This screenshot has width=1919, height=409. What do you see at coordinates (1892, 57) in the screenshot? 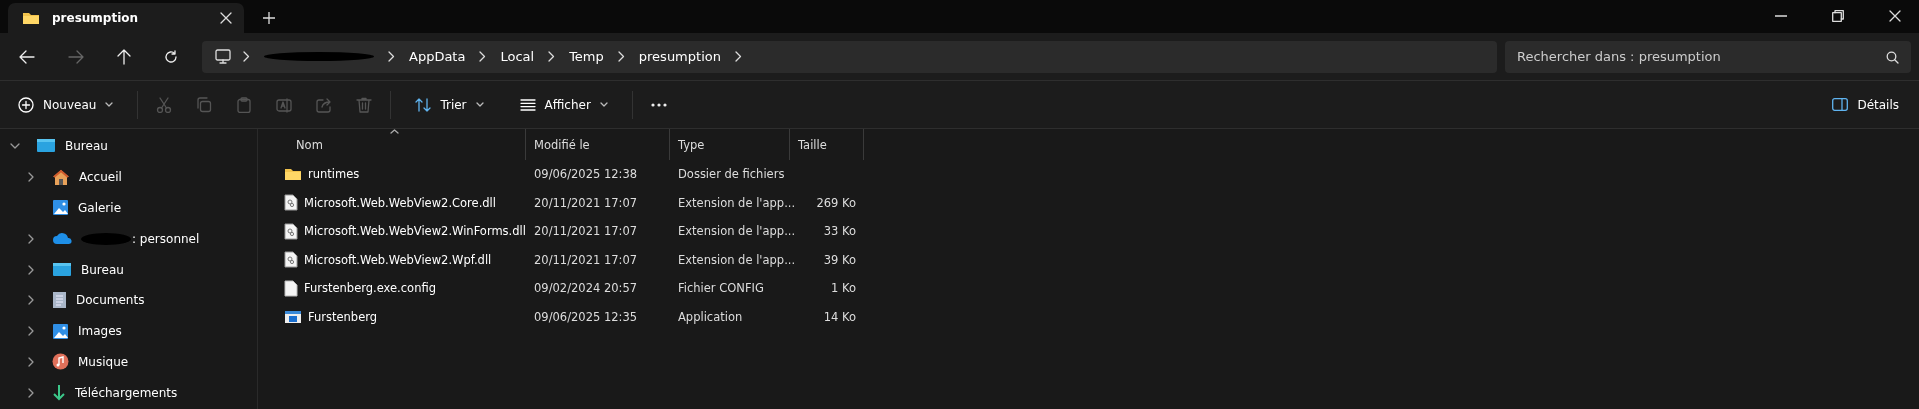
I see `search-icon` at bounding box center [1892, 57].